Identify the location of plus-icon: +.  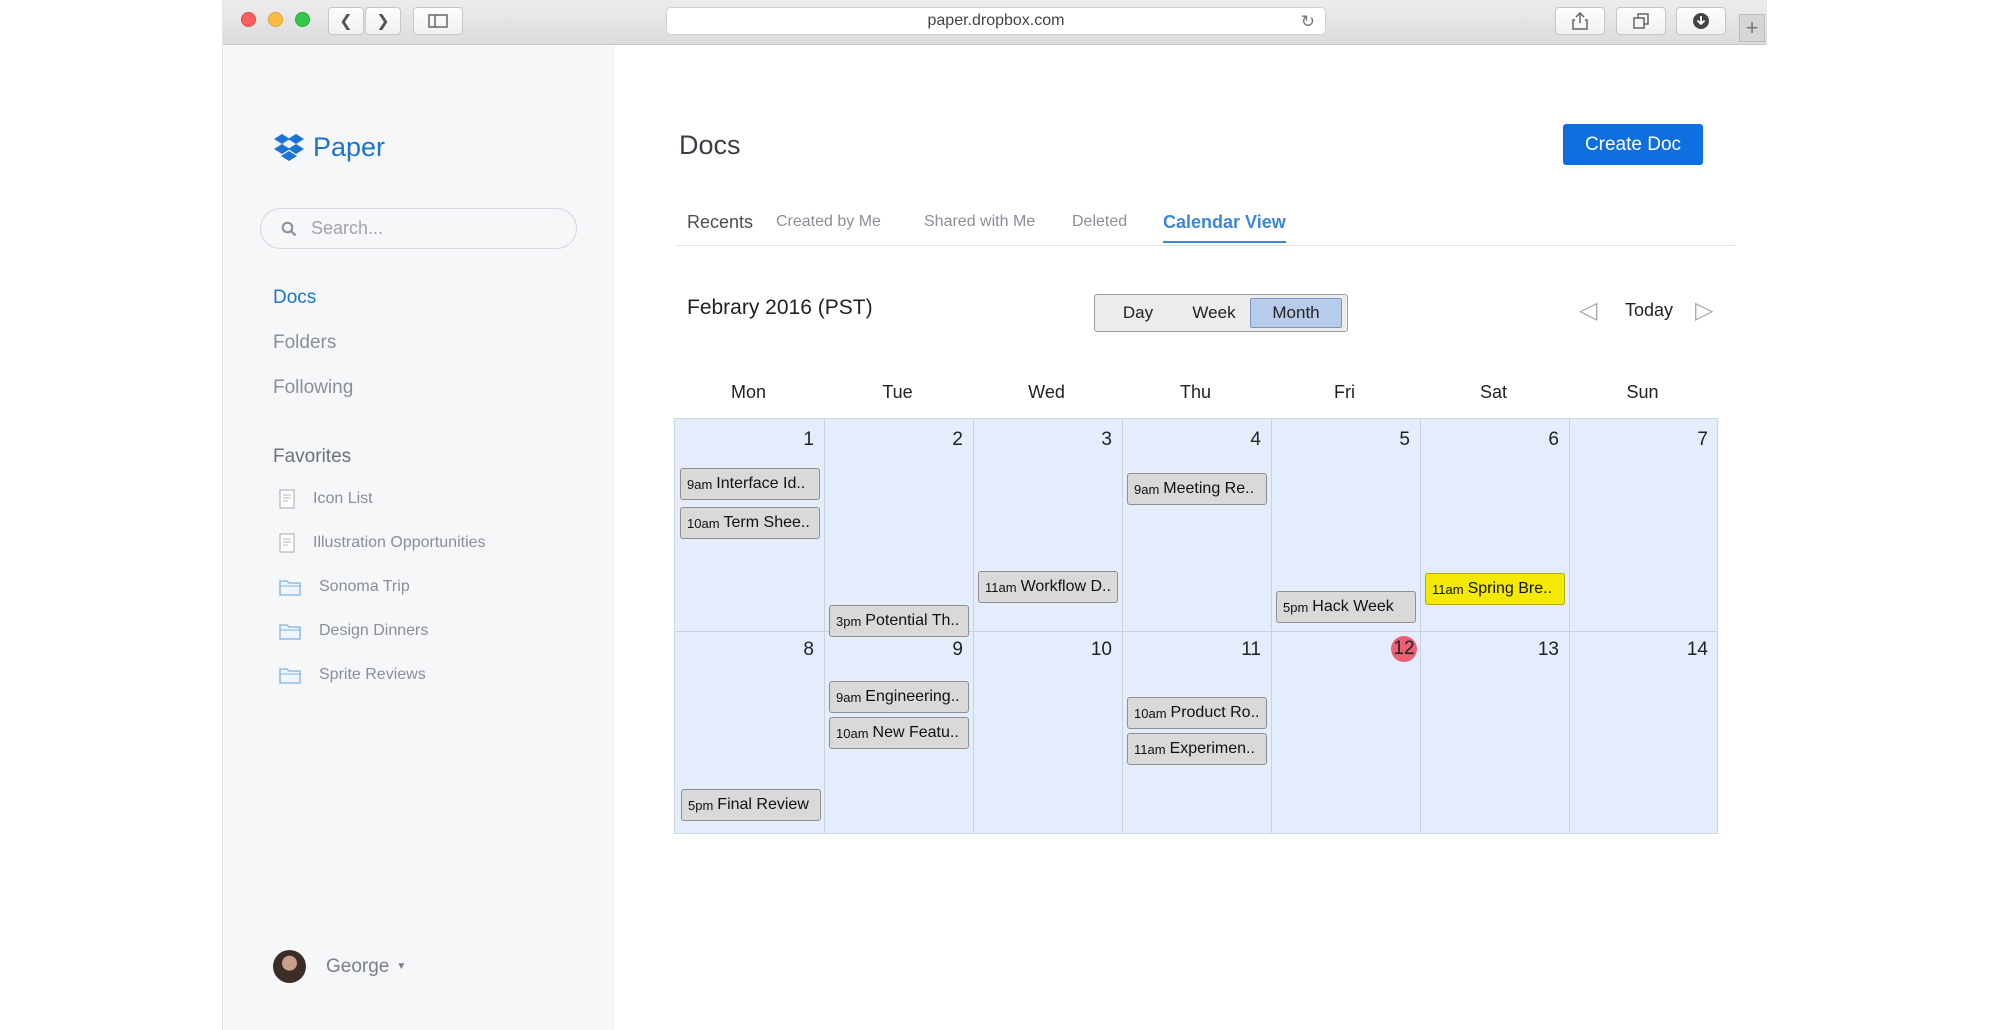
(1752, 27).